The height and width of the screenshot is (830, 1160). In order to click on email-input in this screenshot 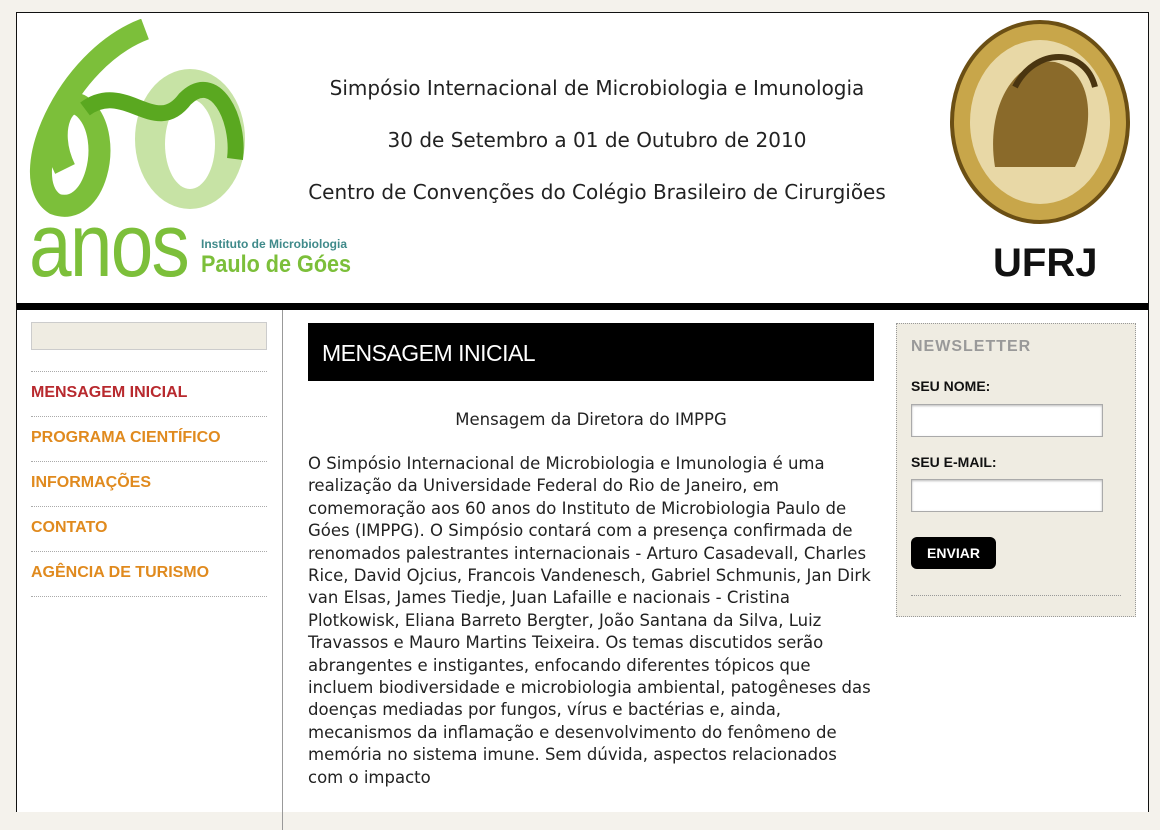, I will do `click(1007, 495)`.